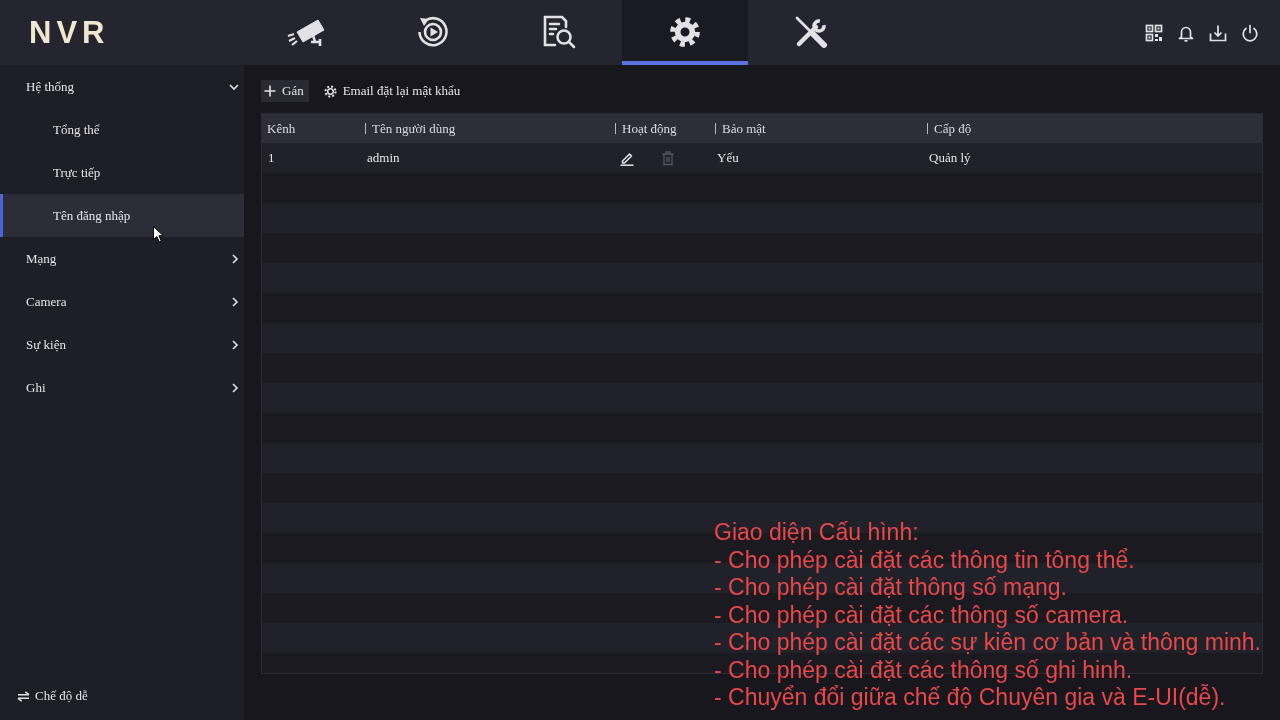 This screenshot has height=720, width=1280. Describe the element at coordinates (728, 158) in the screenshot. I see `table-cell: Yếu` at that location.